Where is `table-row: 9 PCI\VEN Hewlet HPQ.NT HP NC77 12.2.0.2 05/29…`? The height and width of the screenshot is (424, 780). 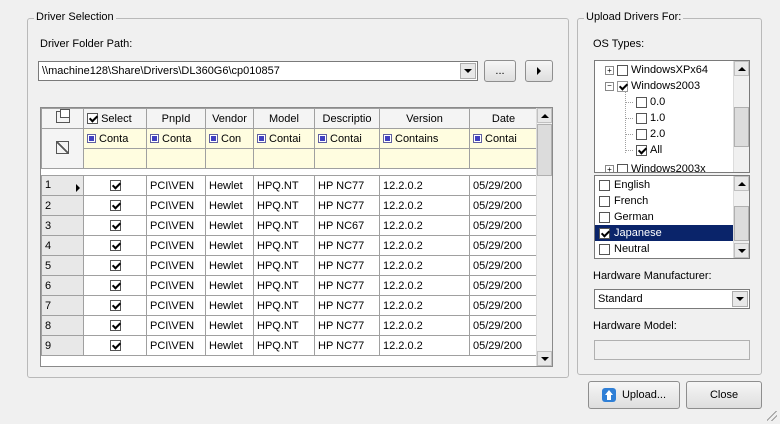 table-row: 9 PCI\VEN Hewlet HPQ.NT HP NC77 12.2.0.2 05/29… is located at coordinates (289, 345).